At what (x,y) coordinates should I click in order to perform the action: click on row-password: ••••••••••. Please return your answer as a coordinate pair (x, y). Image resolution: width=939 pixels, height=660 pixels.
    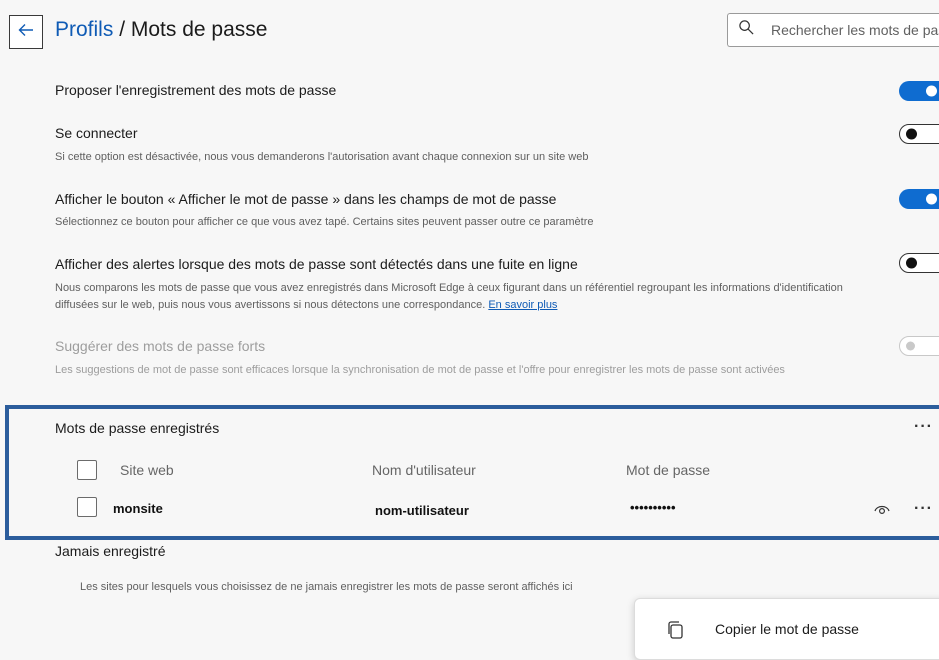
    Looking at the image, I should click on (653, 507).